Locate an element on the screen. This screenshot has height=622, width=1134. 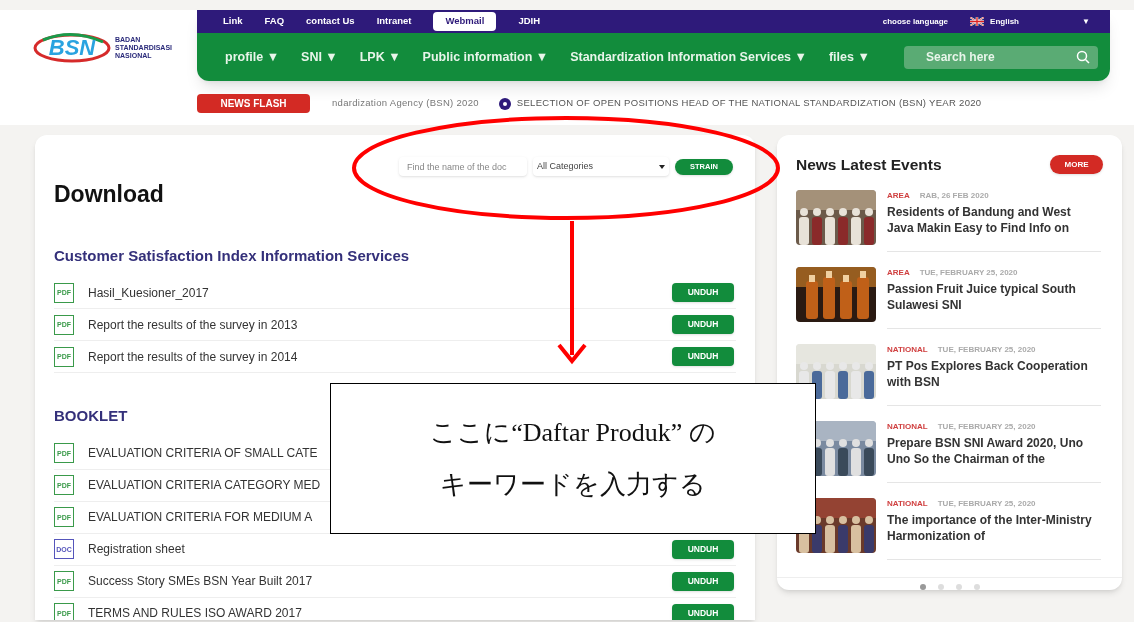
menu-item: Standardization Information Services ▼ is located at coordinates (688, 57).